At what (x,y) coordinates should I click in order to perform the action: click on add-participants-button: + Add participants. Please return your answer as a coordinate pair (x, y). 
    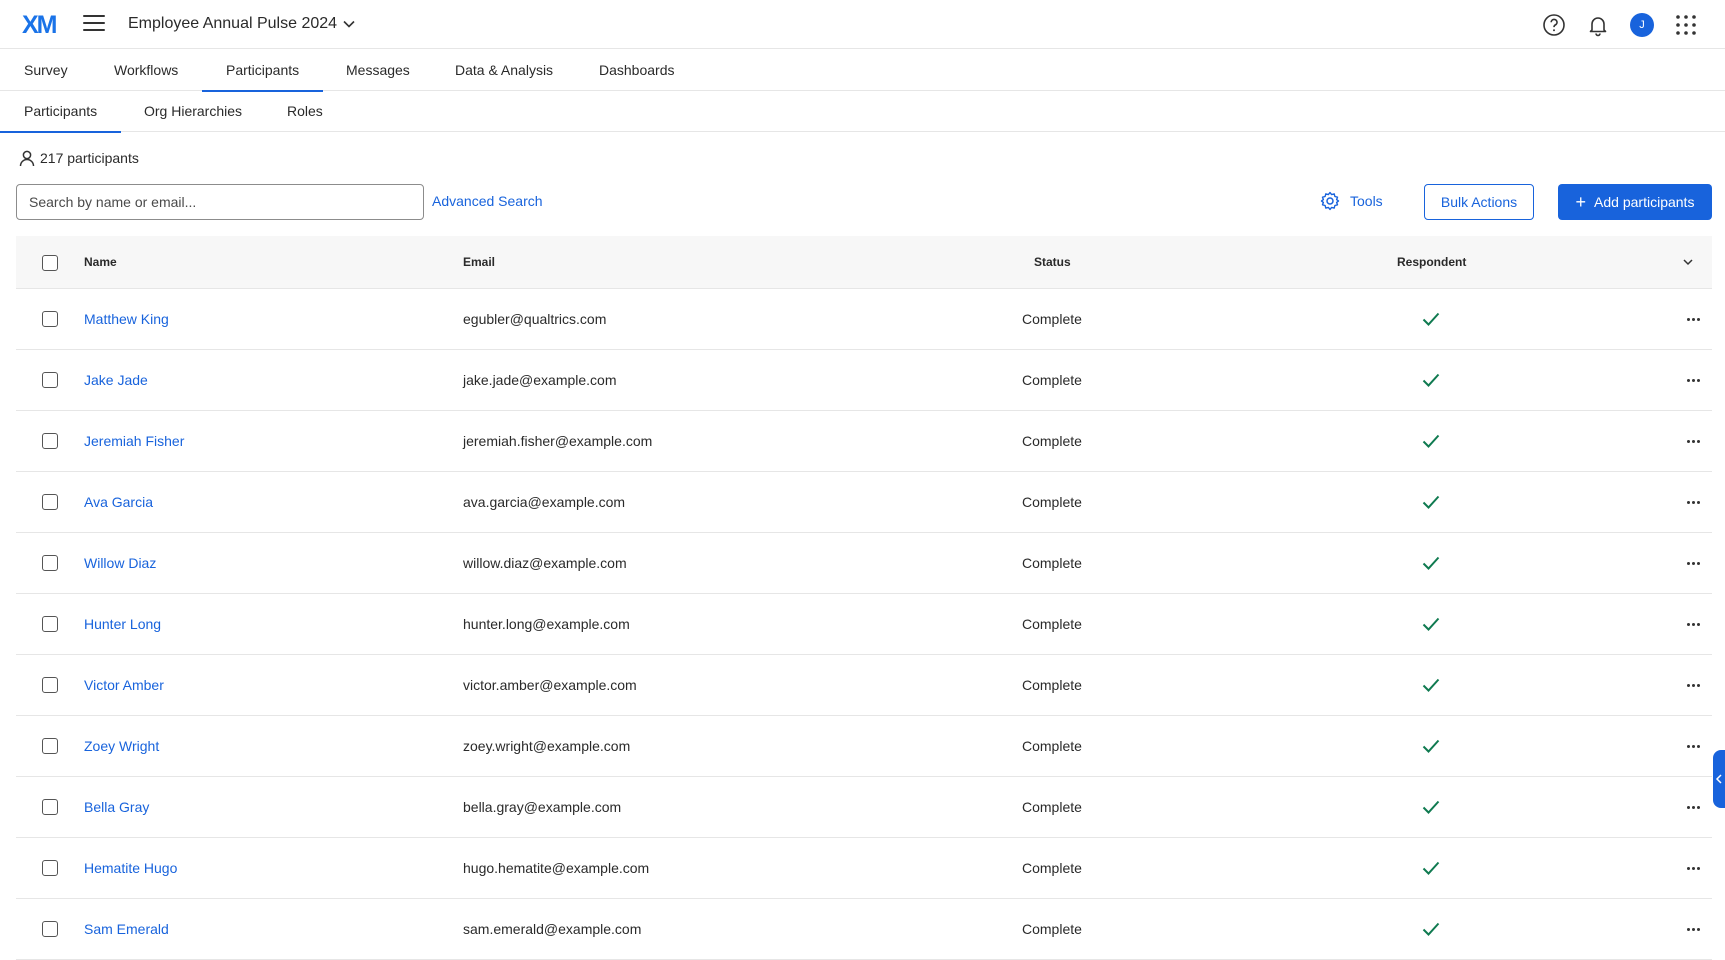
    Looking at the image, I should click on (1635, 202).